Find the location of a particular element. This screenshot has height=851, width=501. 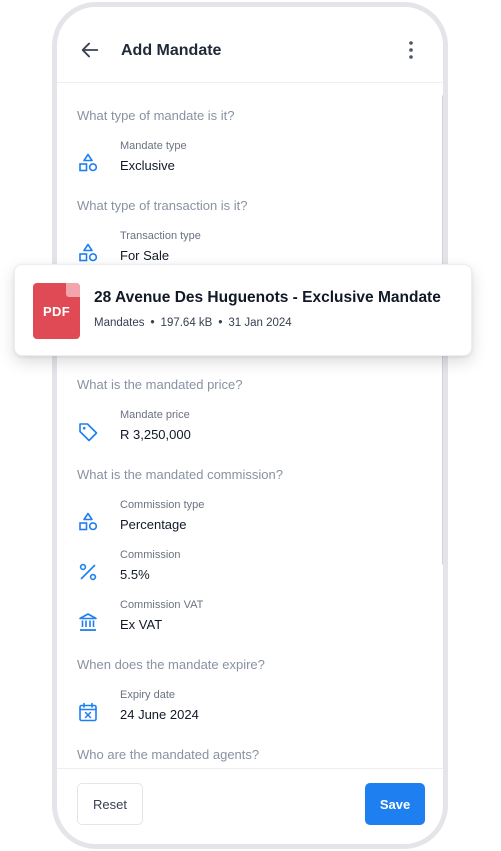

question-expiry: When does the mandate expire? is located at coordinates (171, 664).